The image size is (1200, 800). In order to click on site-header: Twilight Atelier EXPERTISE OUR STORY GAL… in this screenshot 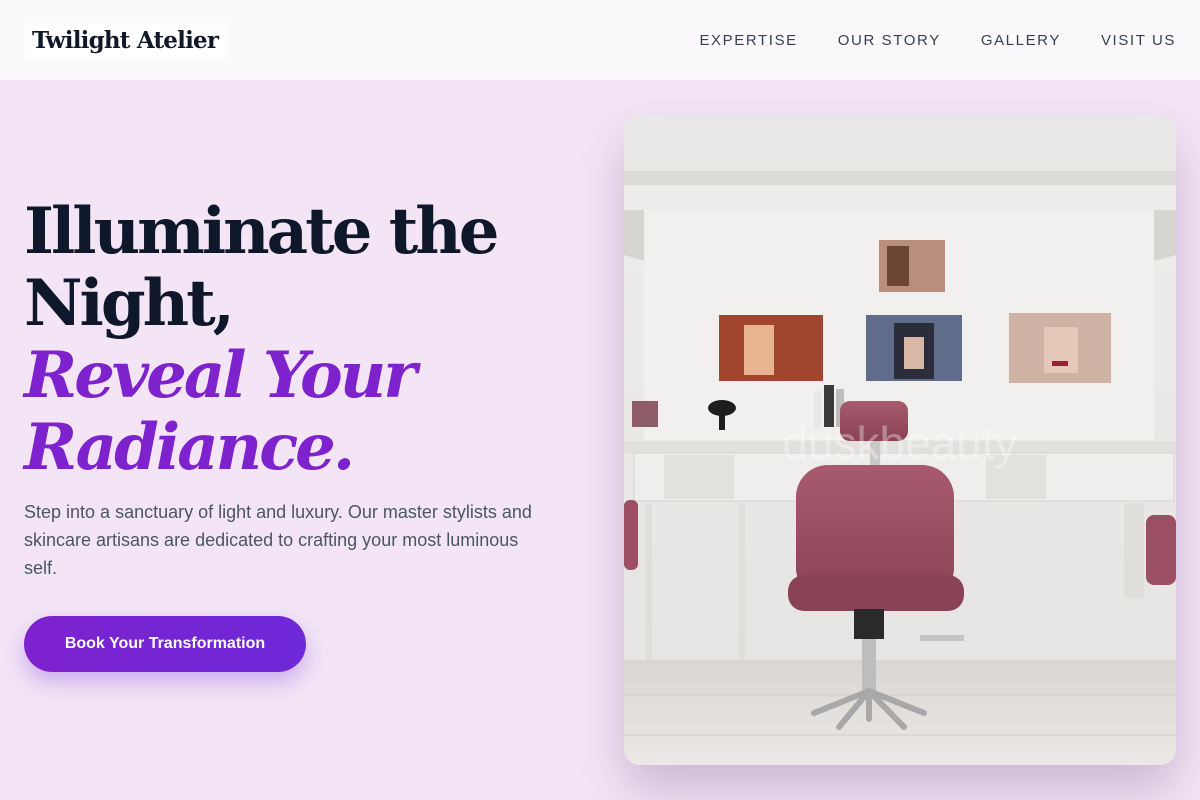, I will do `click(600, 40)`.